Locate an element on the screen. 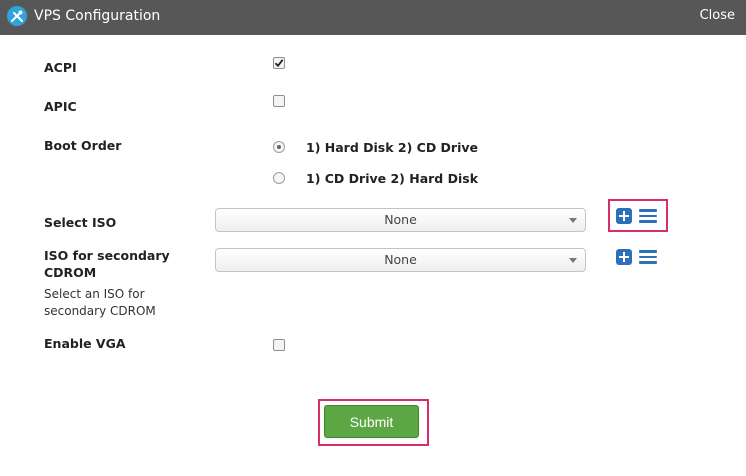 The height and width of the screenshot is (476, 746). secondary-iso-help: Select an ISO for is located at coordinates (94, 294).